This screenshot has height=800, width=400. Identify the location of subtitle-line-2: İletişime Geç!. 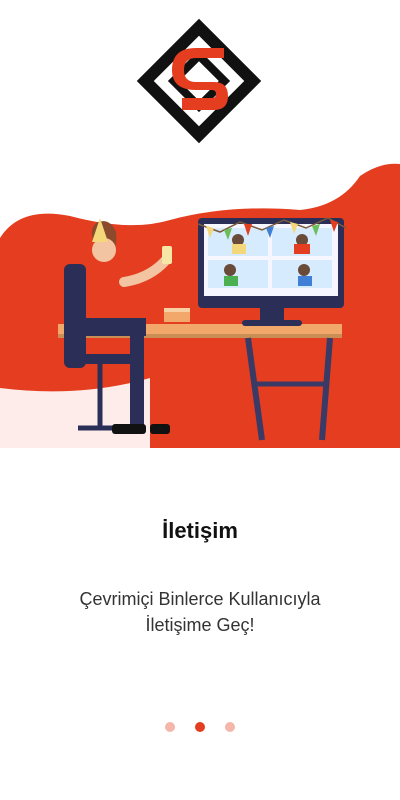
(200, 625).